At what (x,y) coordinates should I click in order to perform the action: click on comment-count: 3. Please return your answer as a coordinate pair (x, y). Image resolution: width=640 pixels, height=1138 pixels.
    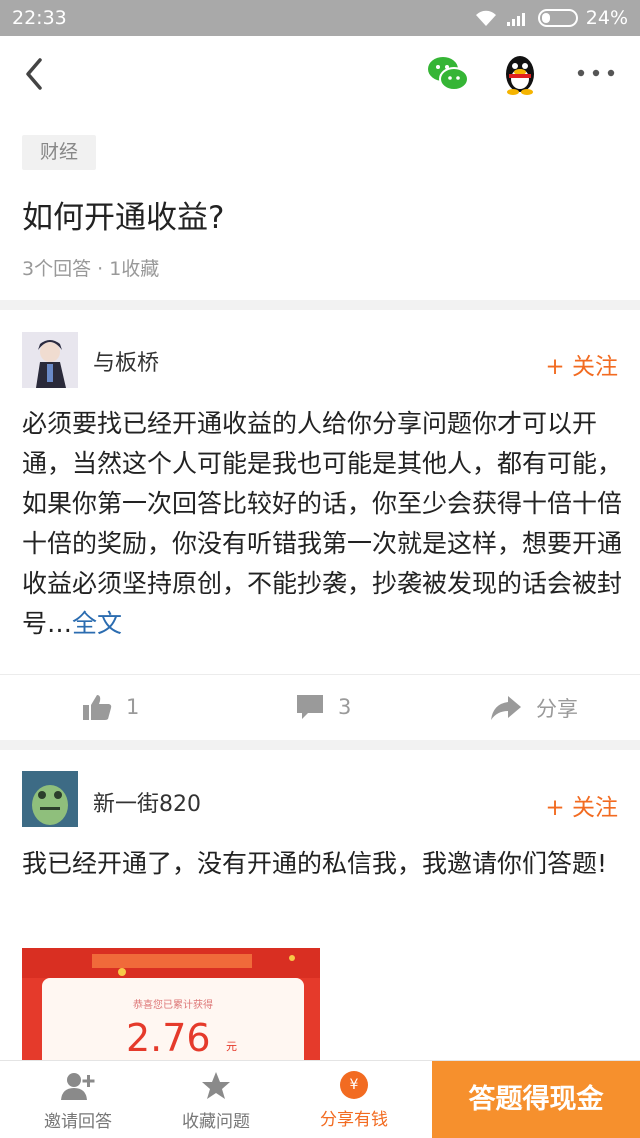
    Looking at the image, I should click on (345, 707).